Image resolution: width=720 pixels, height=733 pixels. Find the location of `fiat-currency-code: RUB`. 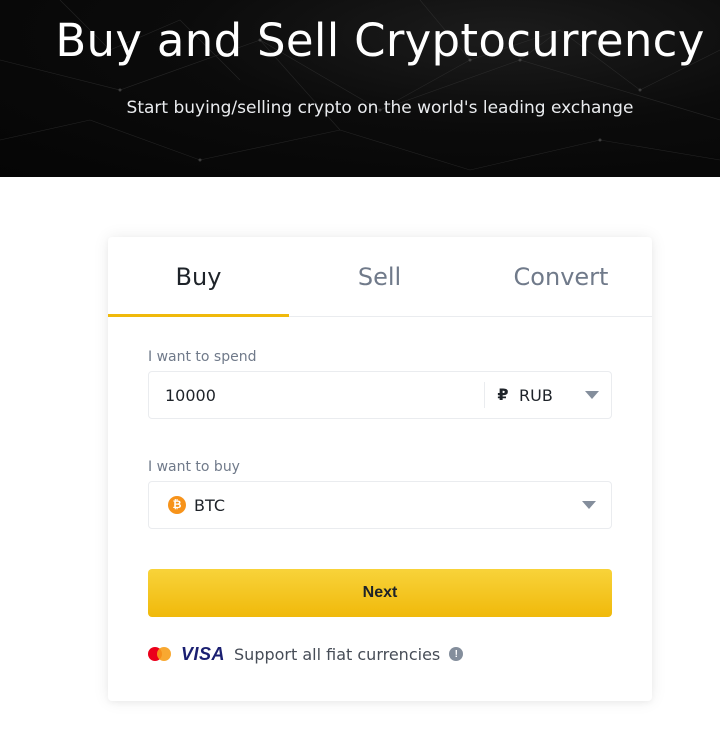

fiat-currency-code: RUB is located at coordinates (536, 395).